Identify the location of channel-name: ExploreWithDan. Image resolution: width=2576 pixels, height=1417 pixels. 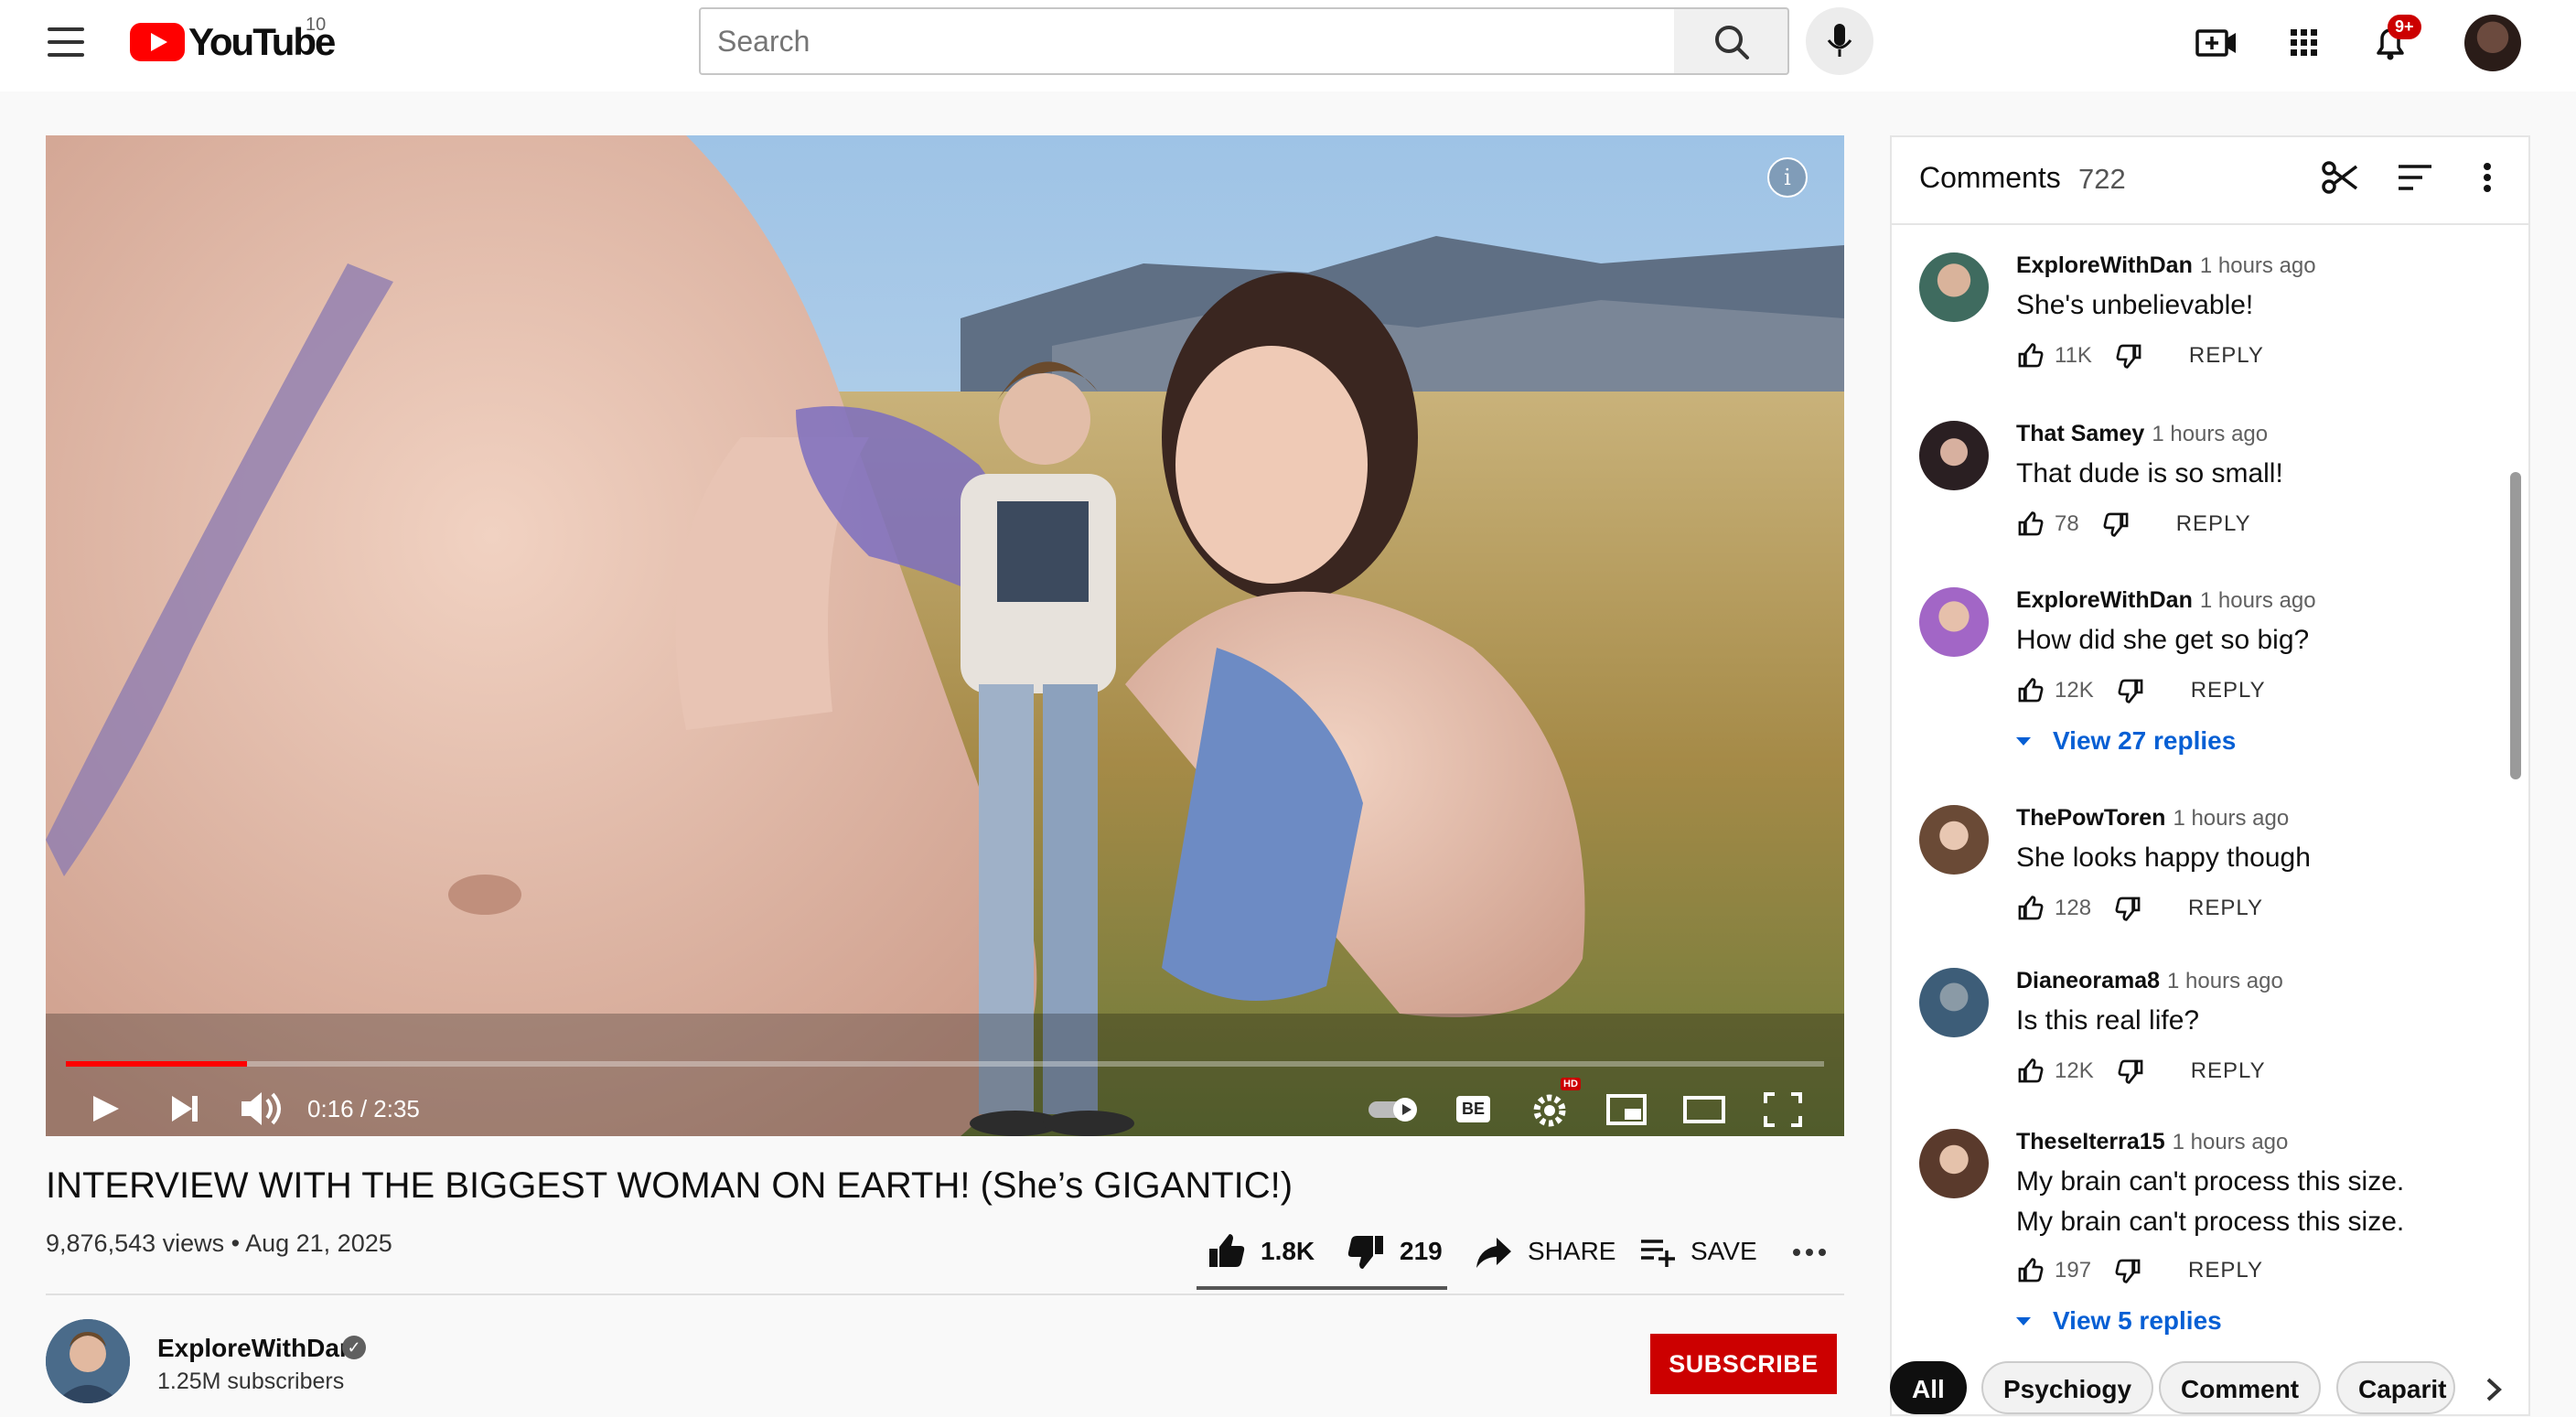
(256, 1348).